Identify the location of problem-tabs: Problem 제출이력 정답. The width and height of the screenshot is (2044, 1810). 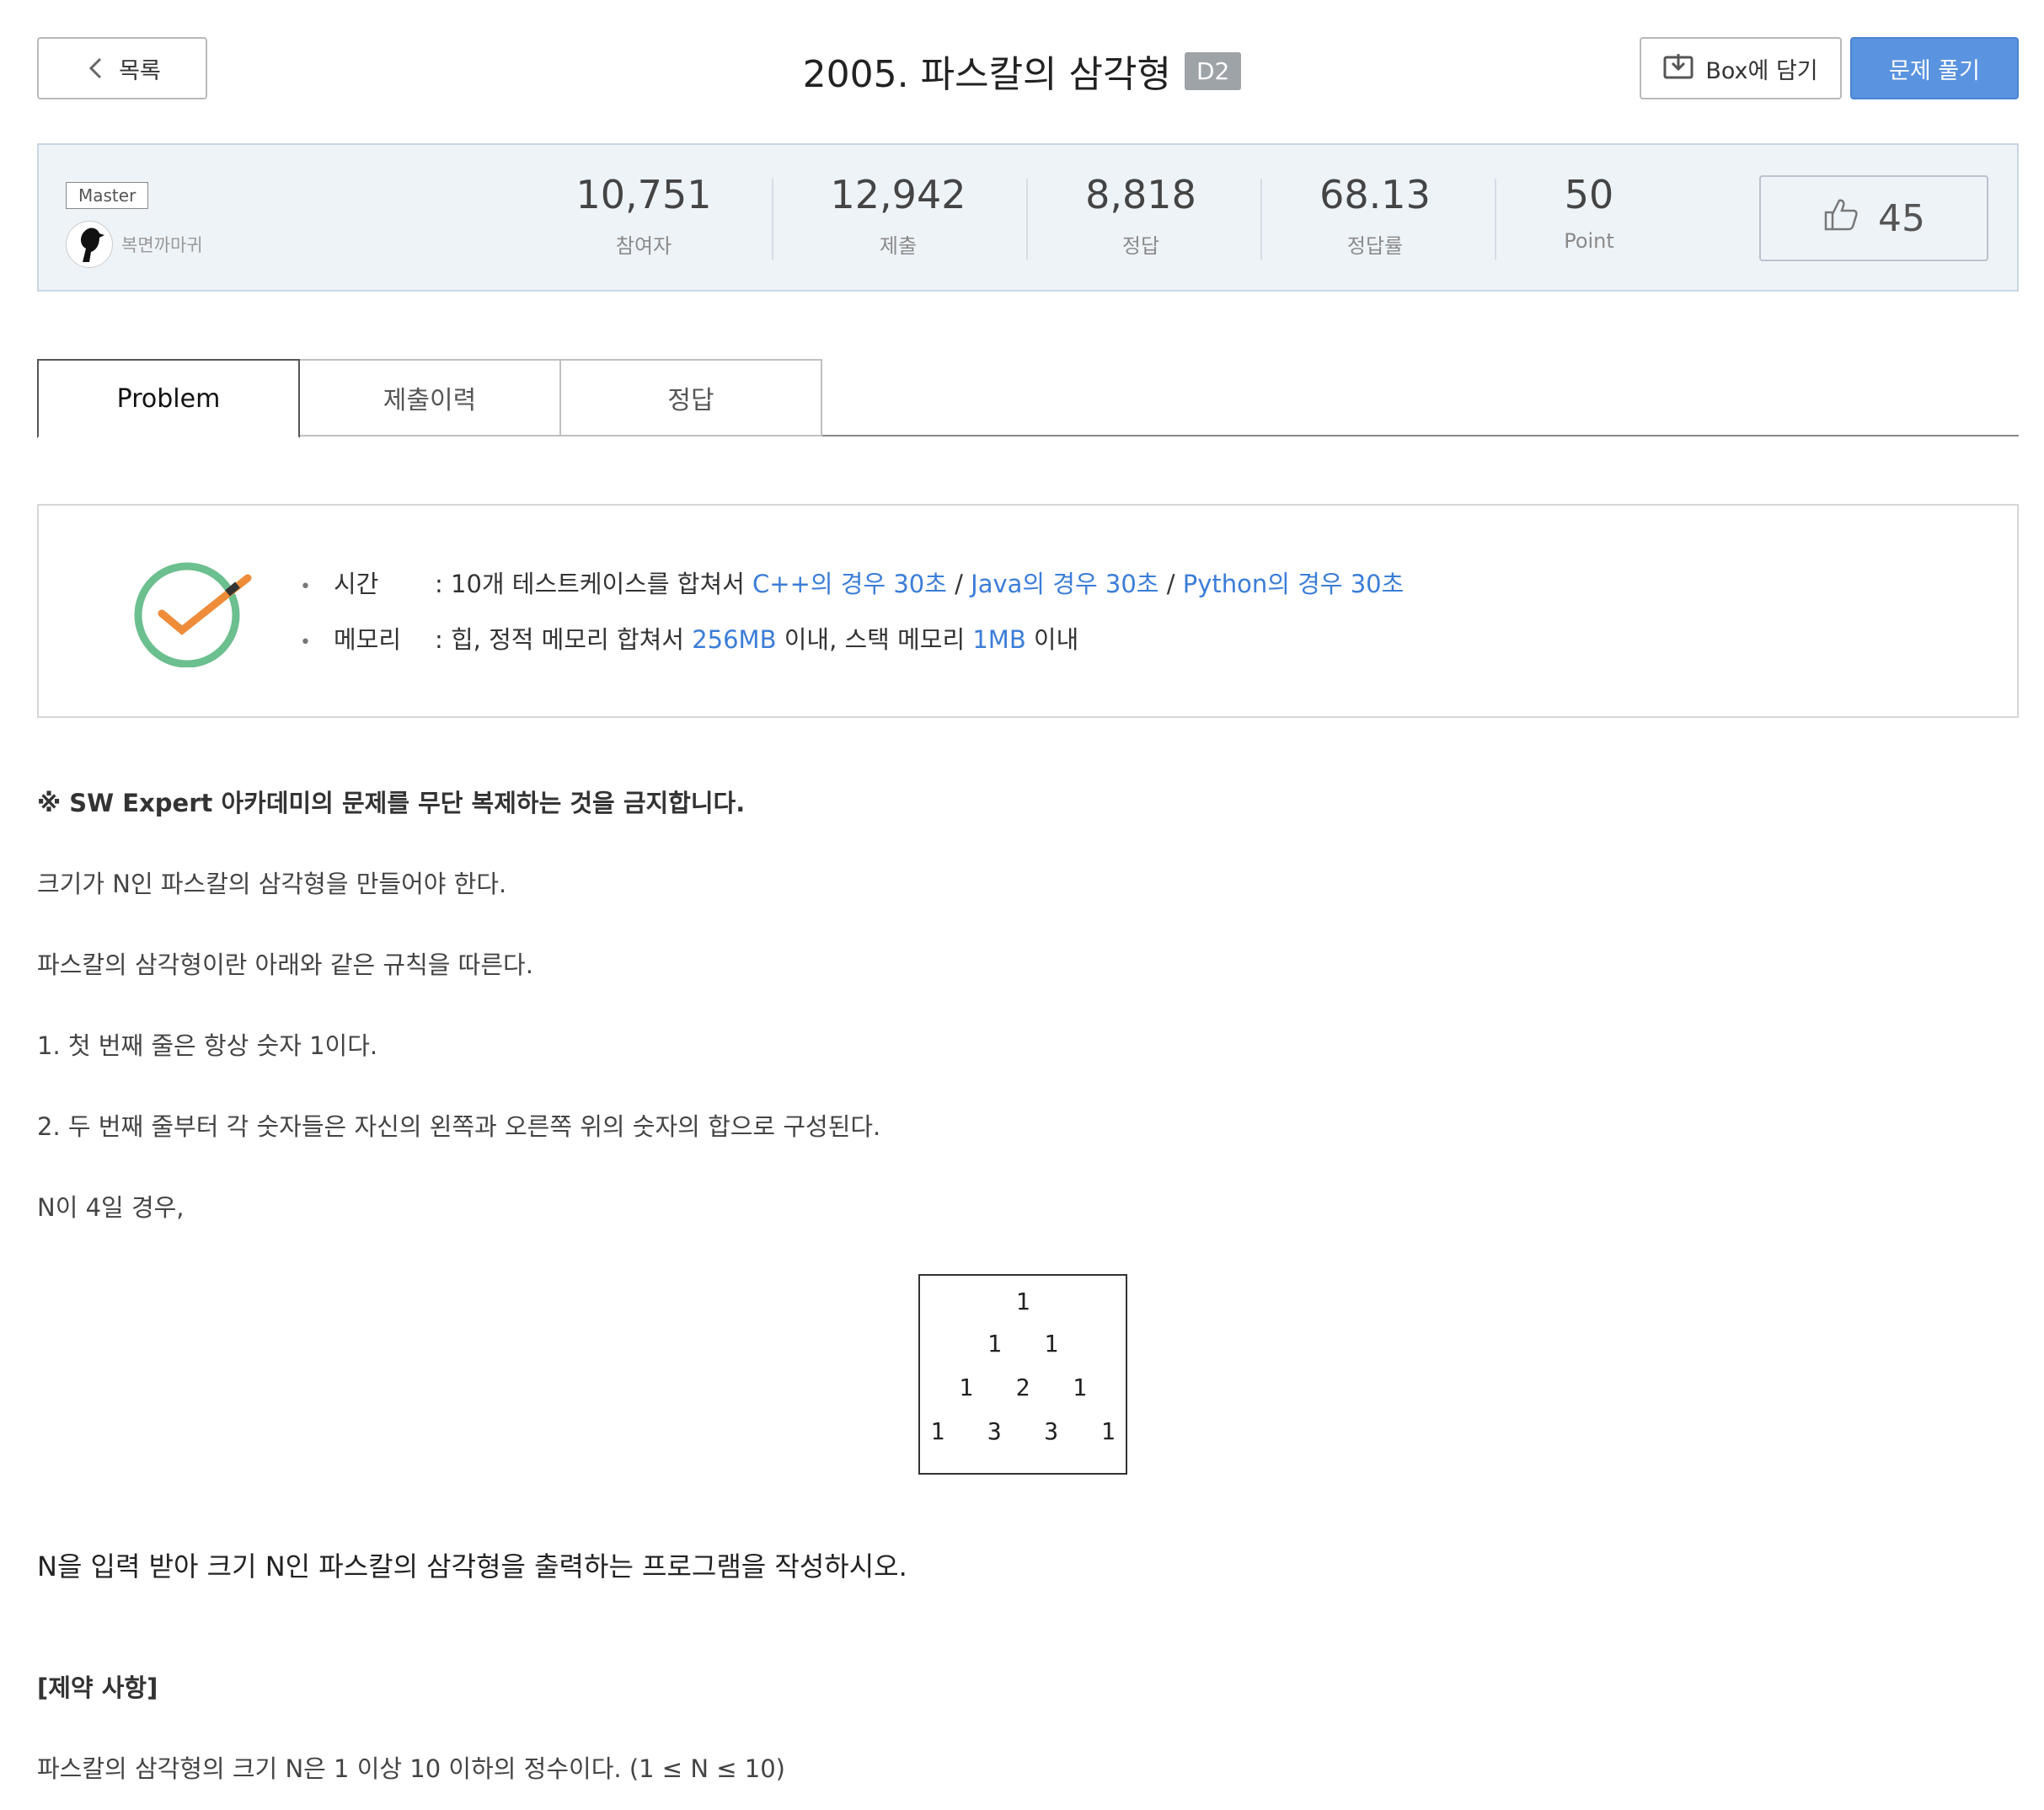
(1028, 398).